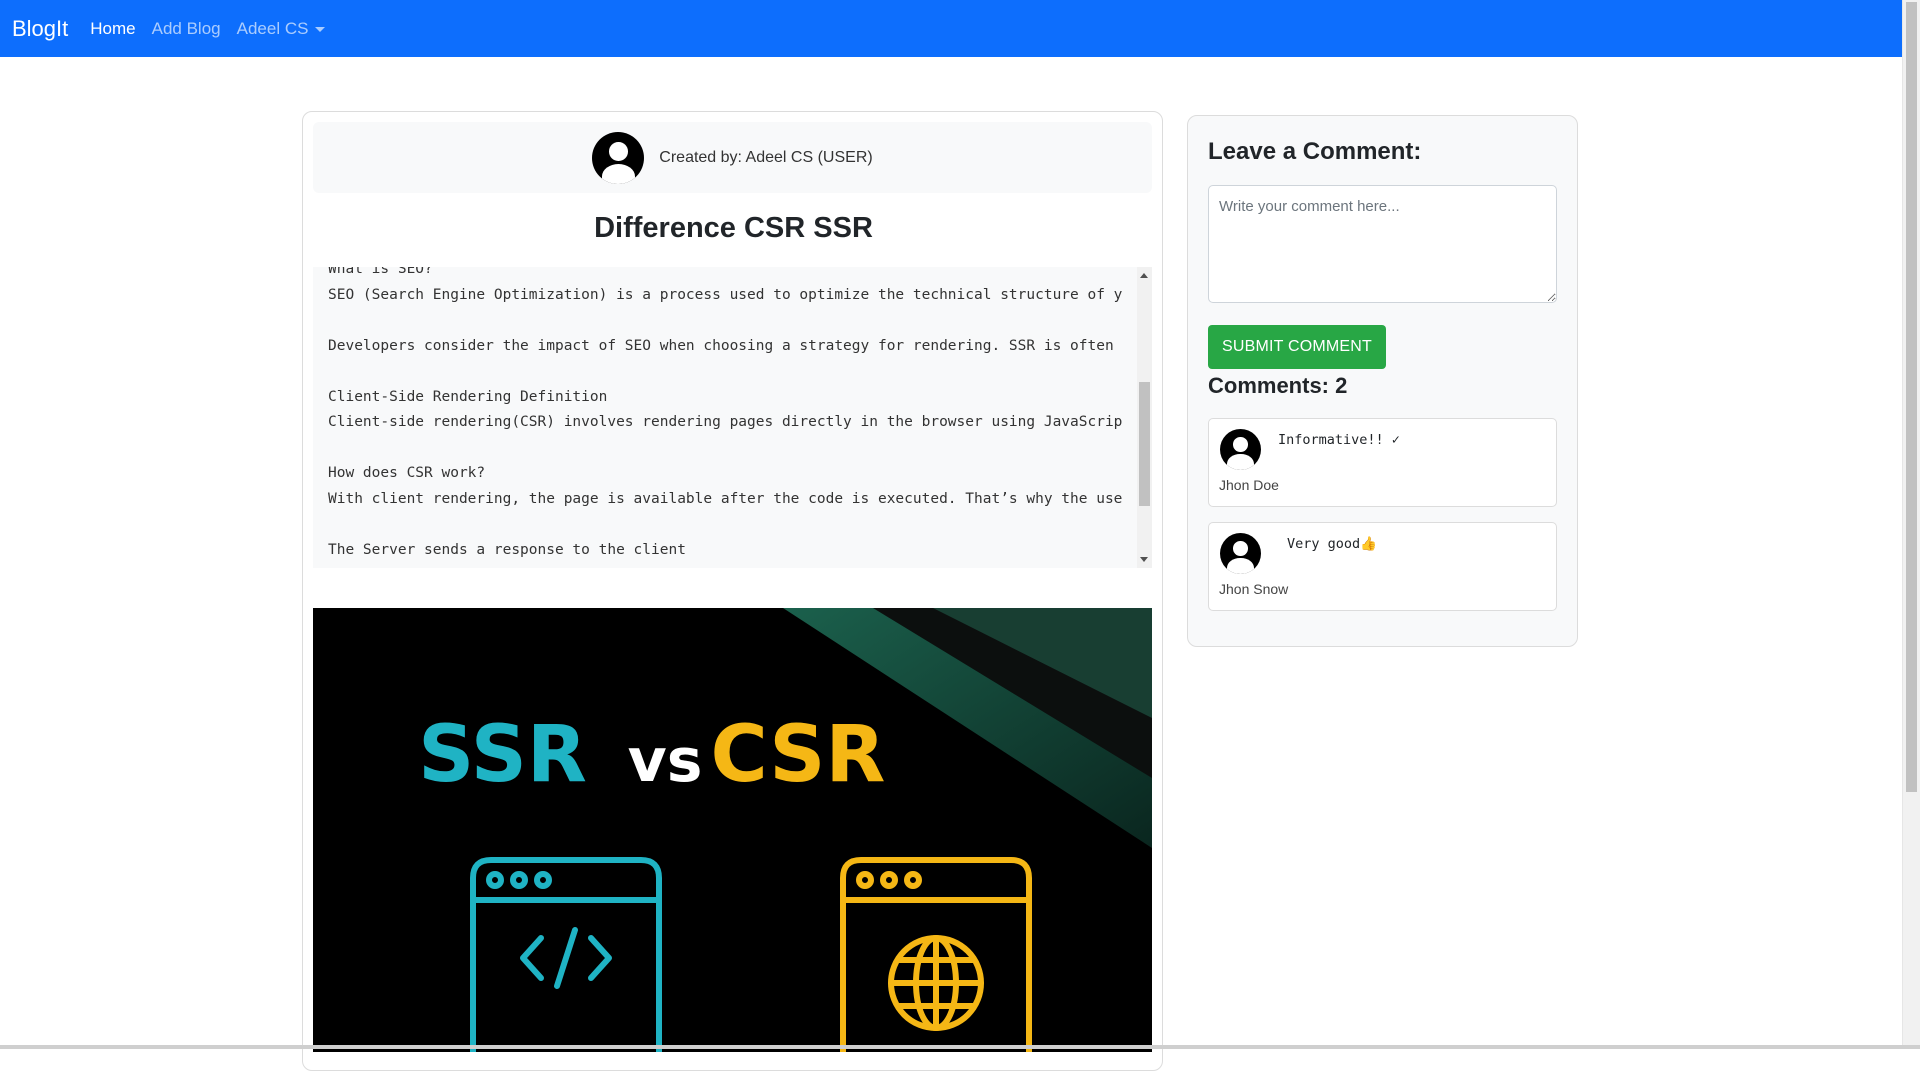 The height and width of the screenshot is (1071, 1920). What do you see at coordinates (1144, 444) in the screenshot?
I see `content-scrollbar-thumb` at bounding box center [1144, 444].